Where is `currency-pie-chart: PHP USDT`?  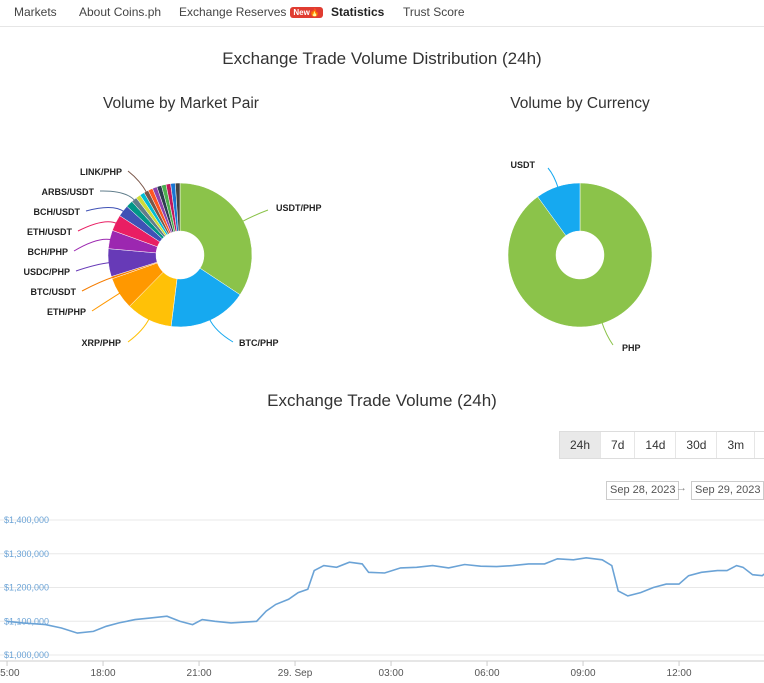 currency-pie-chart: PHP USDT is located at coordinates (580, 256).